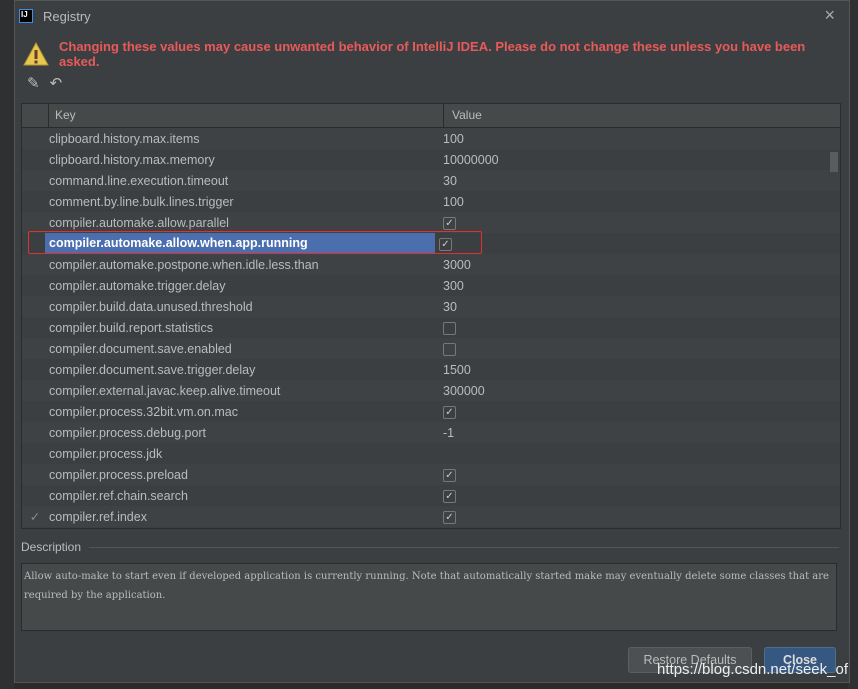 This screenshot has height=689, width=858. What do you see at coordinates (431, 411) in the screenshot?
I see `table-row: compiler.process.32bit.vm.on.mac ✓` at bounding box center [431, 411].